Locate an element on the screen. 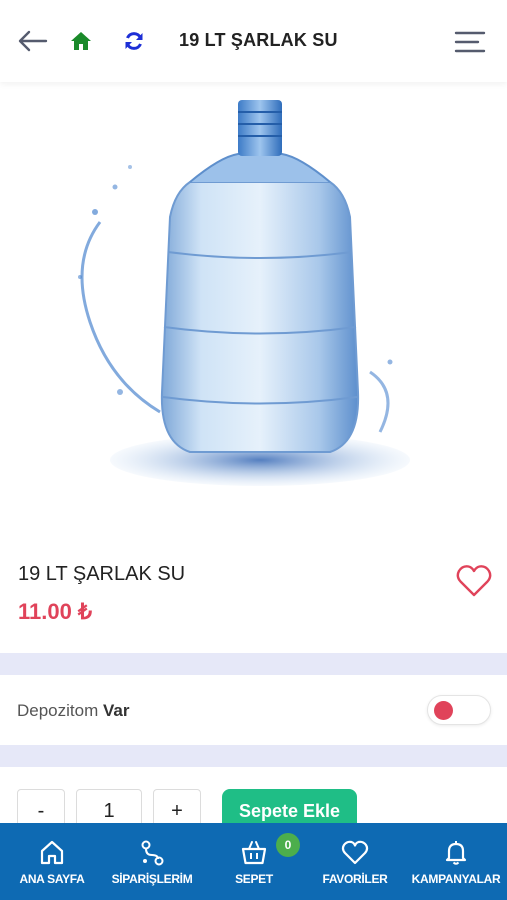  page-title: 19 LT ŞARLAK SU is located at coordinates (258, 40).